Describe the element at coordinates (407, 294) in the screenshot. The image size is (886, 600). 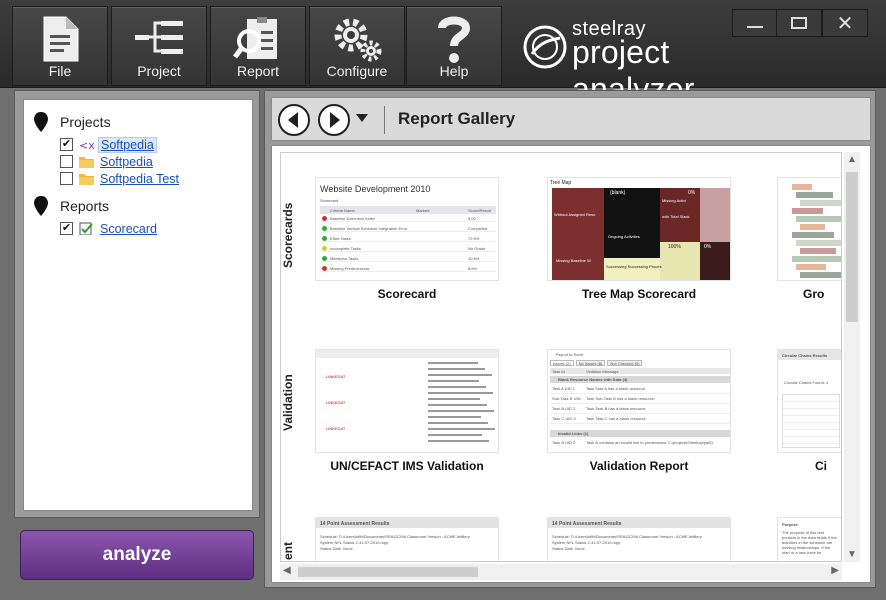
I see `scorecard-caption: Scorecard` at that location.